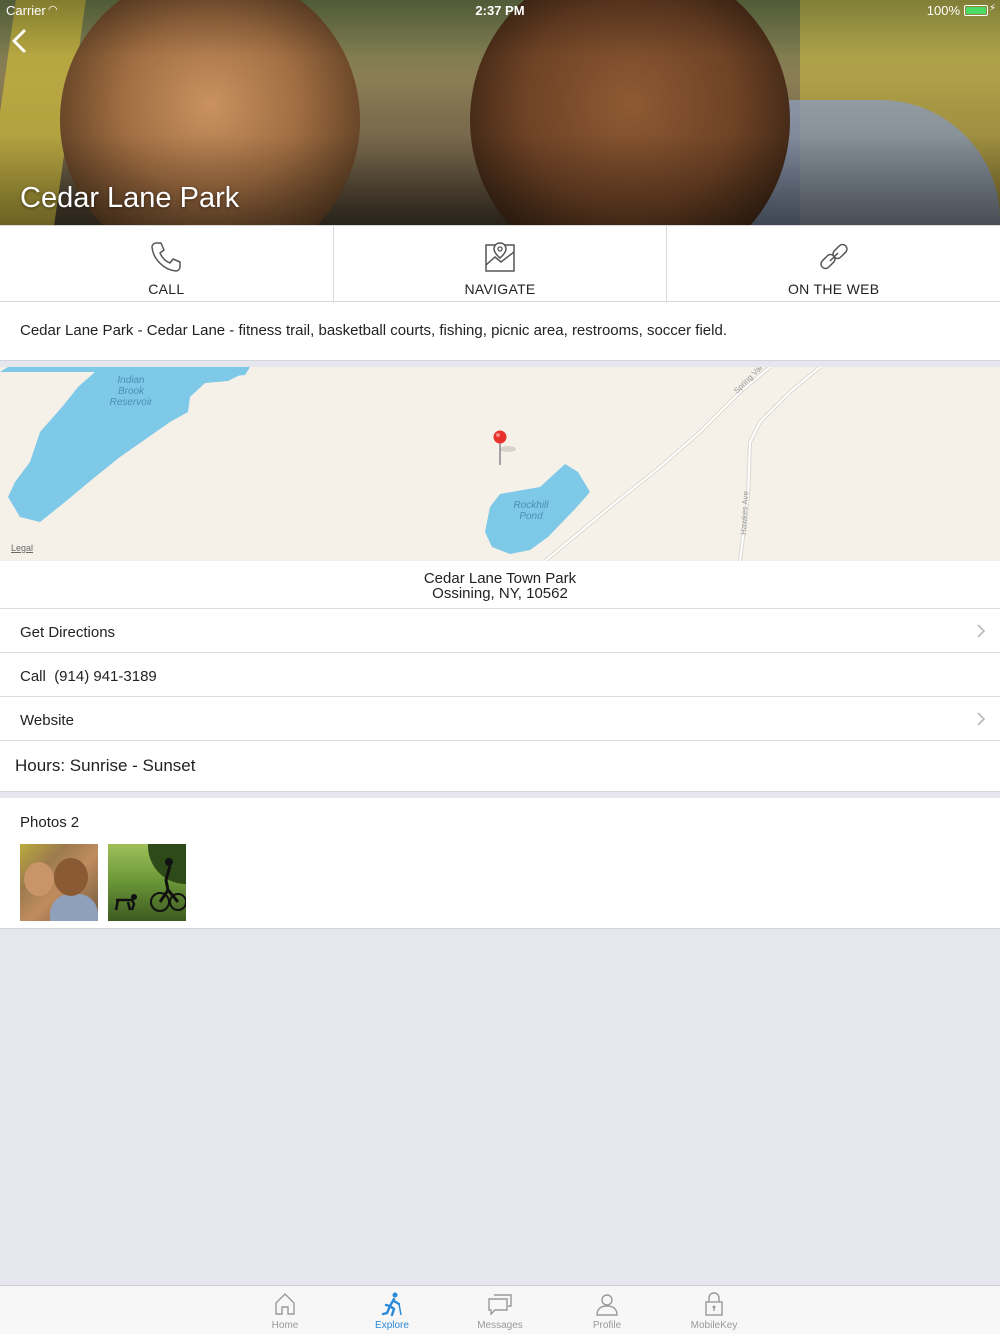 The height and width of the screenshot is (1334, 1000). Describe the element at coordinates (105, 676) in the screenshot. I see `phone-number: (914) 941-3189` at that location.